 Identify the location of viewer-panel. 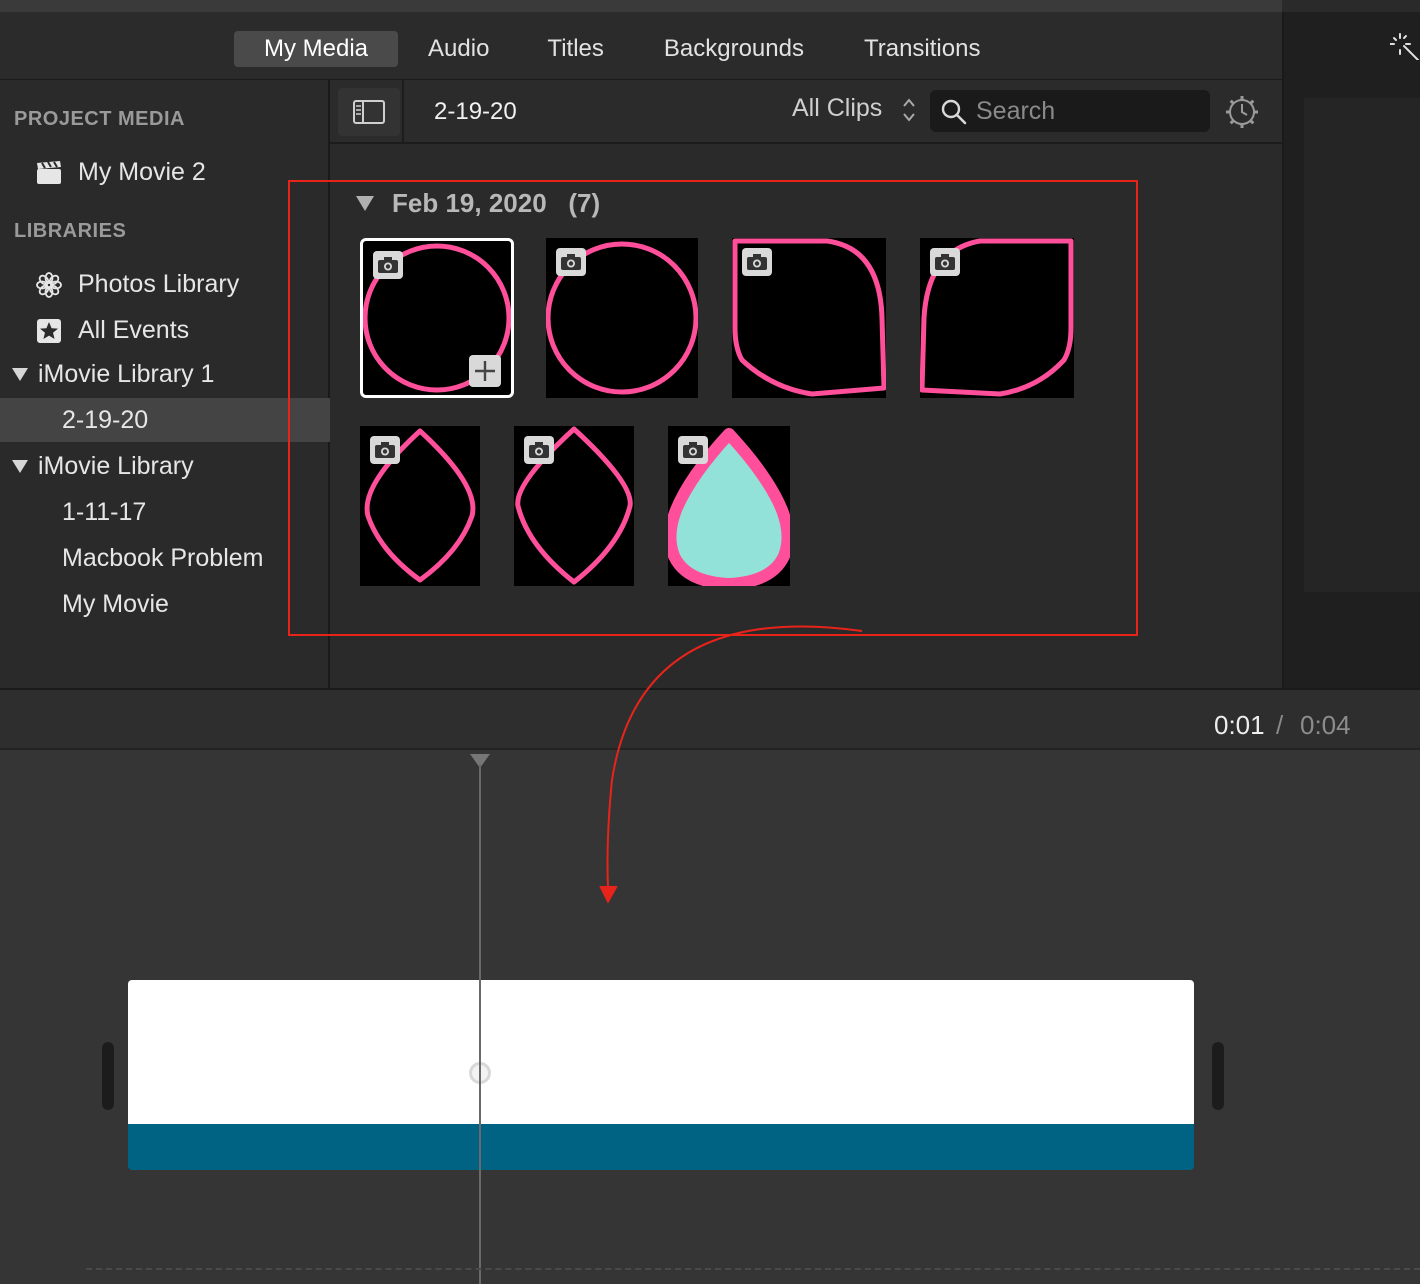
(1351, 350).